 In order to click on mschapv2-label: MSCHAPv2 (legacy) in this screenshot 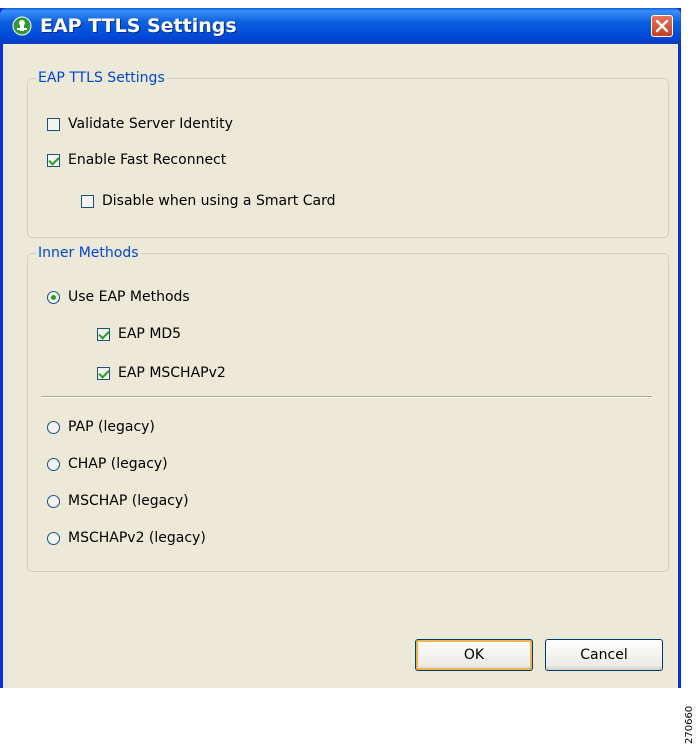, I will do `click(137, 538)`.